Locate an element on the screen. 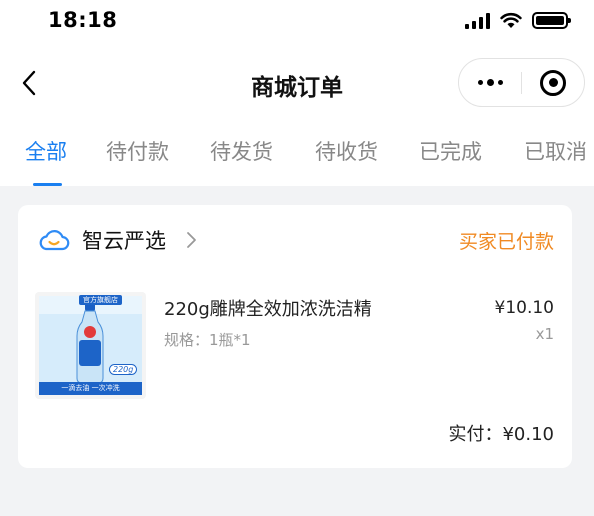 The height and width of the screenshot is (516, 594). tab-pending-receipt: 待收货 is located at coordinates (346, 151).